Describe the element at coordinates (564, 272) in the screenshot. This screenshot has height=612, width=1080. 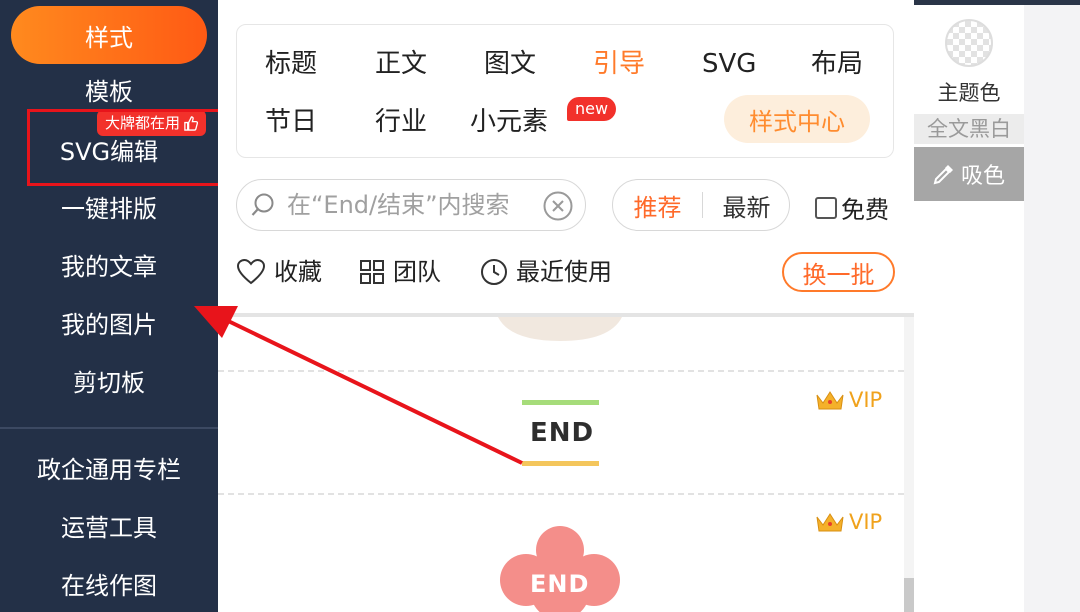
I see `recent-label: 最近使用` at that location.